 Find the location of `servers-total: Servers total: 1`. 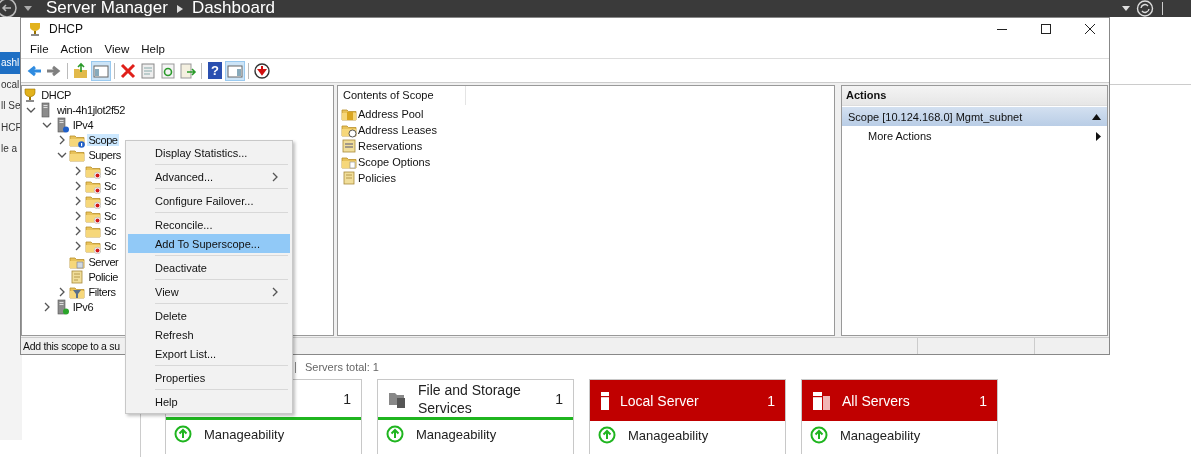

servers-total: Servers total: 1 is located at coordinates (342, 367).